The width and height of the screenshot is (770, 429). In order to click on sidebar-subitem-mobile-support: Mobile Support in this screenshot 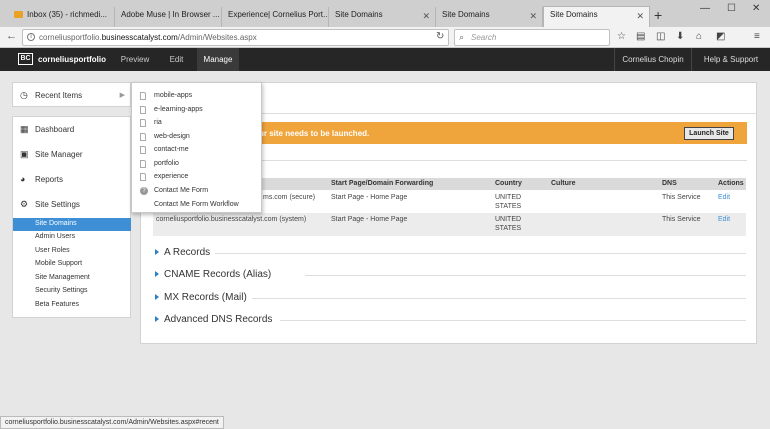, I will do `click(72, 264)`.